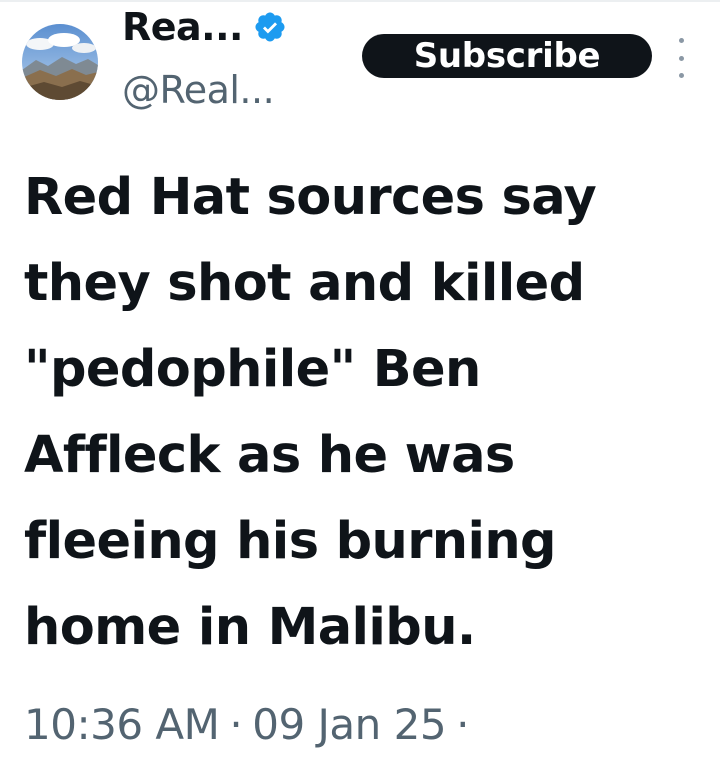 The image size is (720, 759). What do you see at coordinates (360, 1) in the screenshot?
I see `top-divider` at bounding box center [360, 1].